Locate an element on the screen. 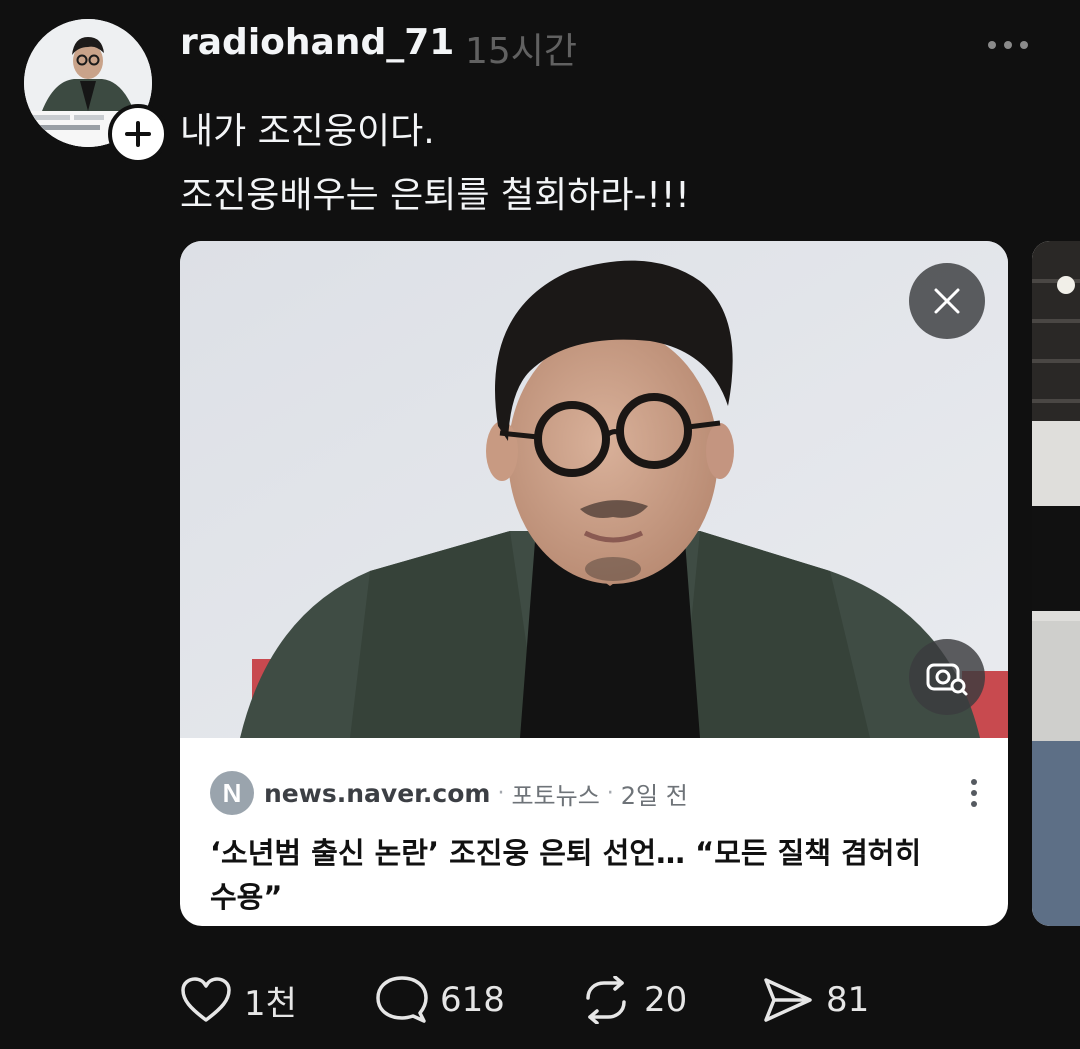  more-vertical-icon is located at coordinates (974, 793).